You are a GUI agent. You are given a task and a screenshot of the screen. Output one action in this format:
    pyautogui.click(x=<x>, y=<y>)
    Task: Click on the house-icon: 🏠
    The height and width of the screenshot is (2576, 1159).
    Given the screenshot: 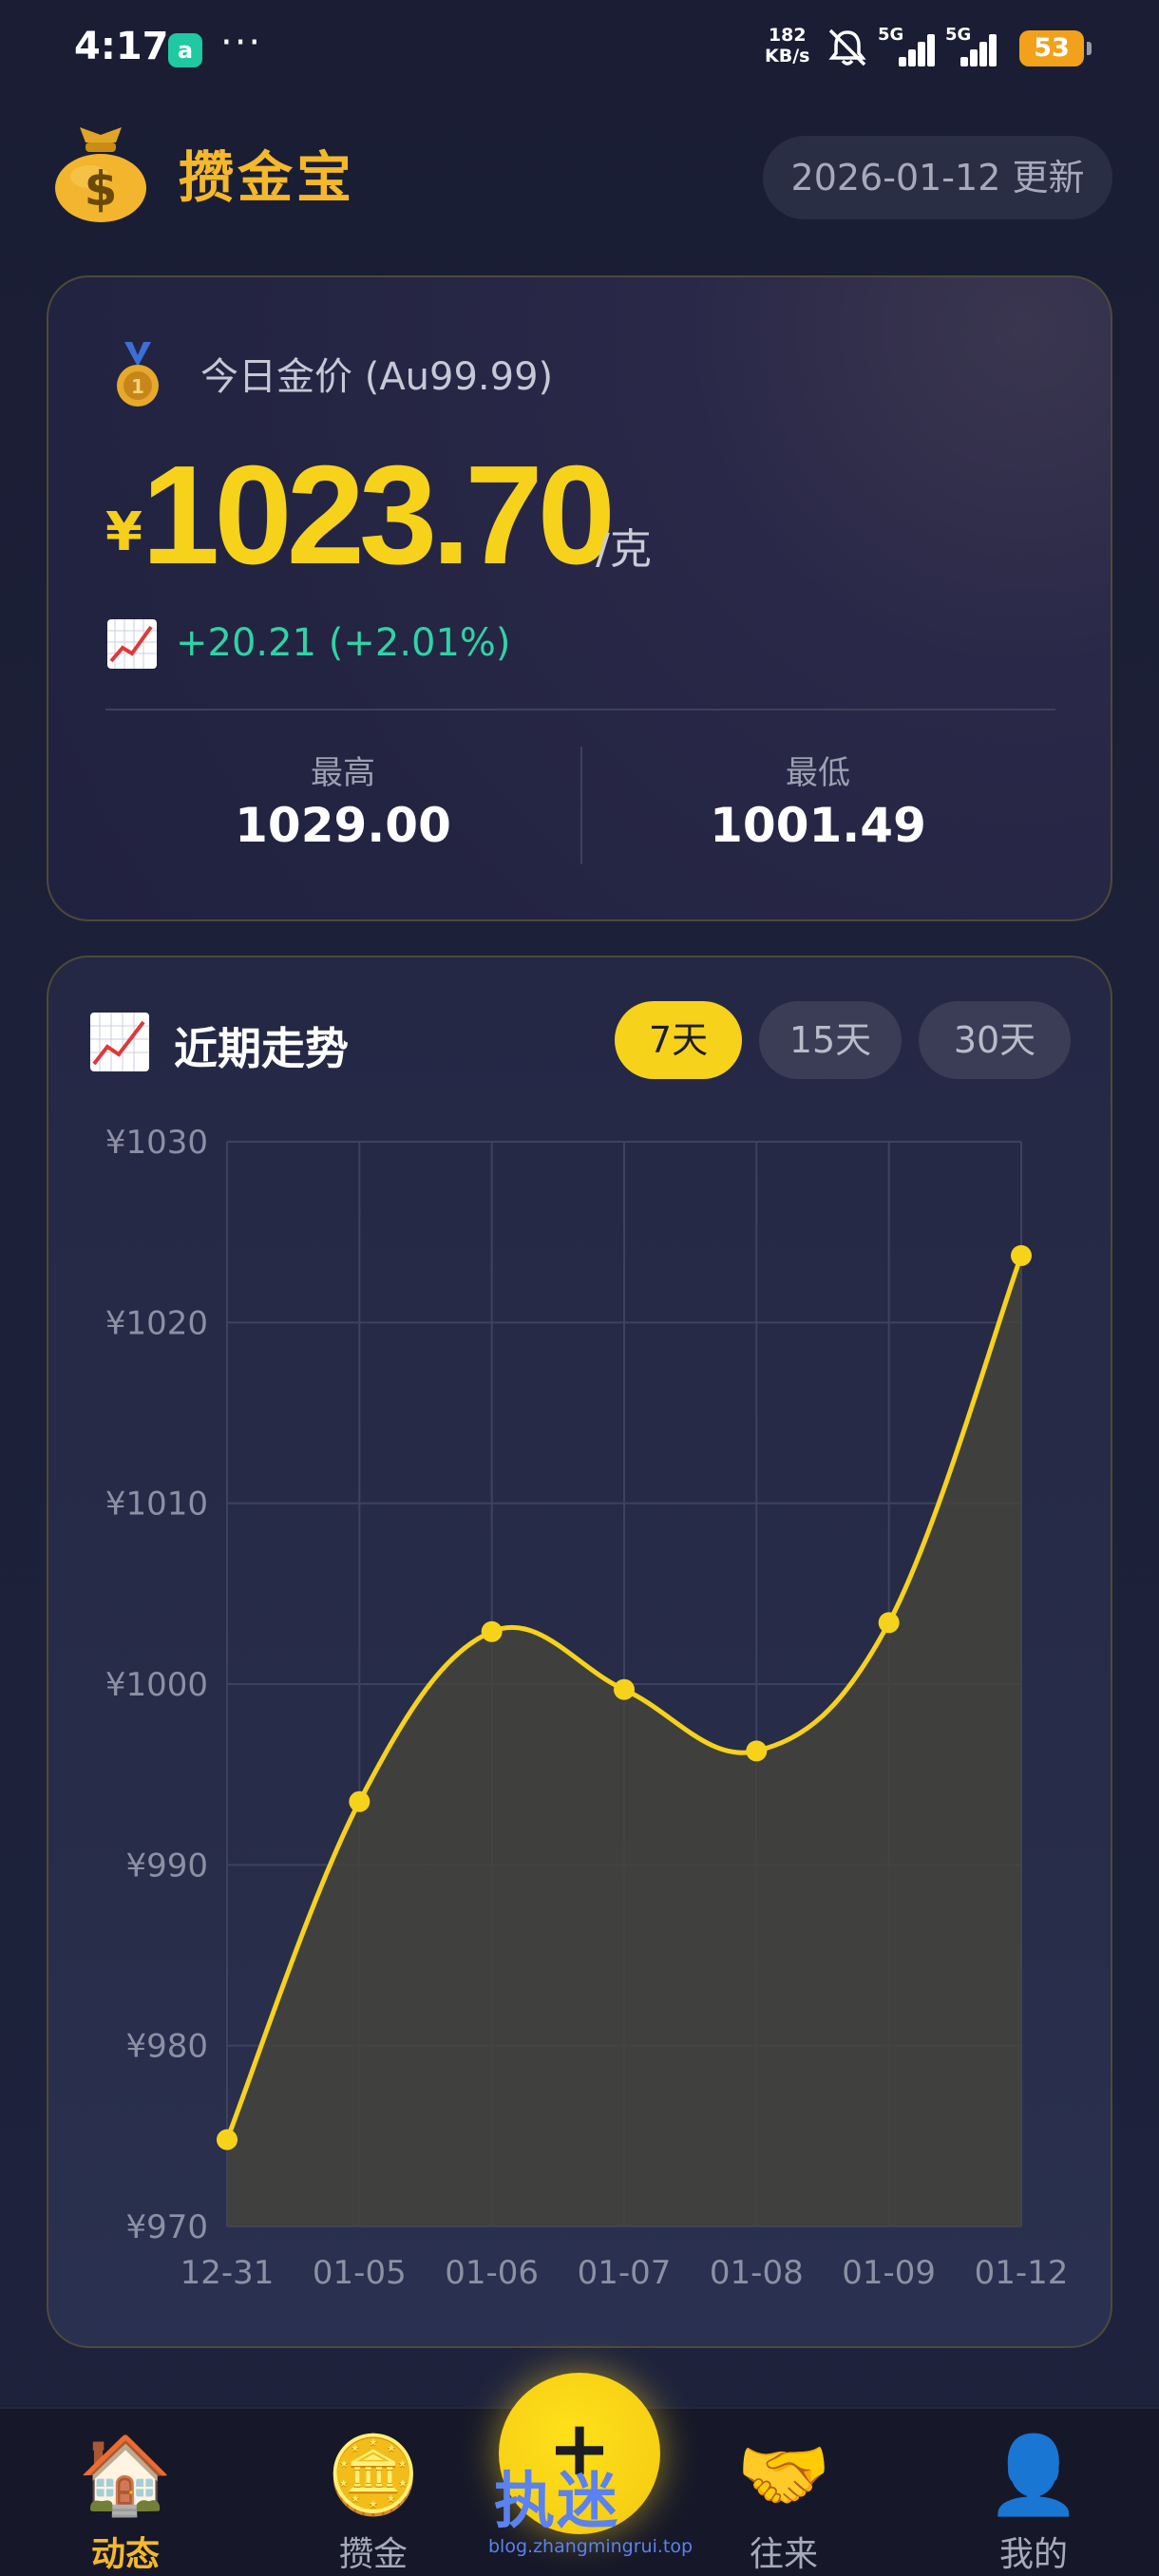 What is the action you would take?
    pyautogui.click(x=125, y=2475)
    